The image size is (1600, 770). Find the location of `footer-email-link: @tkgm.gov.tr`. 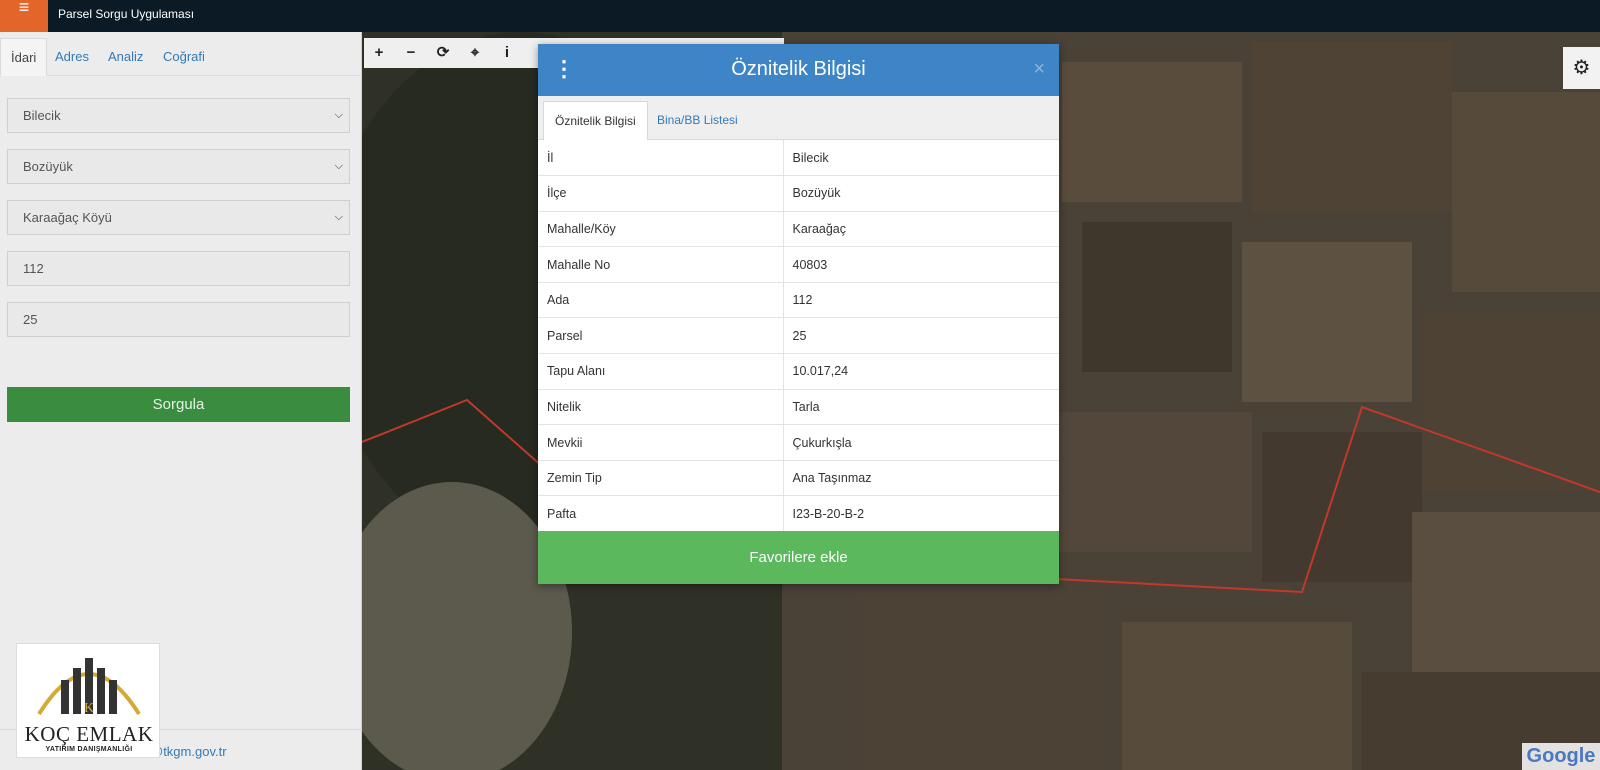

footer-email-link: @tkgm.gov.tr is located at coordinates (188, 751).